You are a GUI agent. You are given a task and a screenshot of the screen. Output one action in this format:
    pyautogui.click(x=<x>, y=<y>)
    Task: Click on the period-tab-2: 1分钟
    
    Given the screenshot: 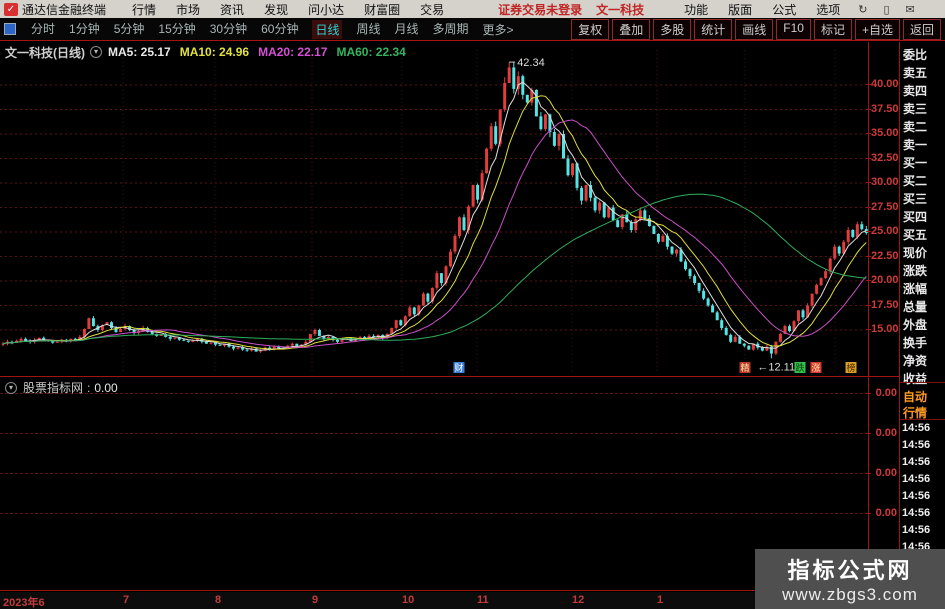 What is the action you would take?
    pyautogui.click(x=84, y=29)
    